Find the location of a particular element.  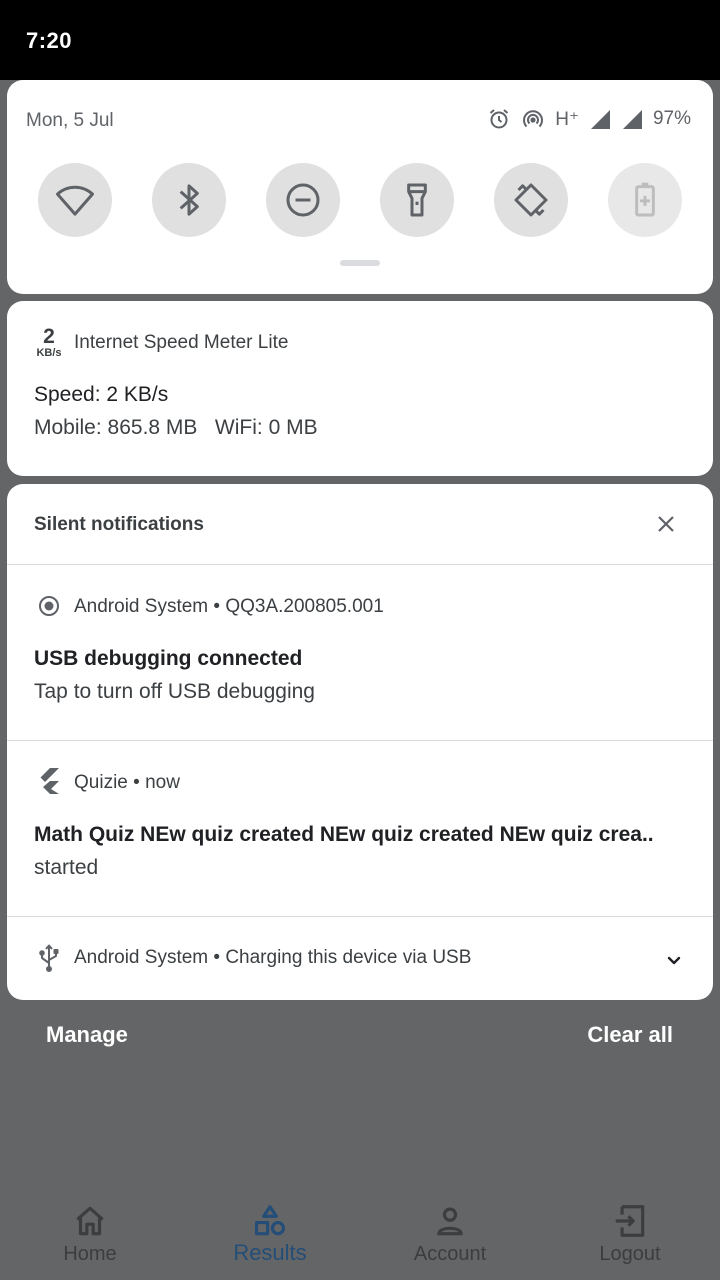

dismiss-silent-button is located at coordinates (666, 524).